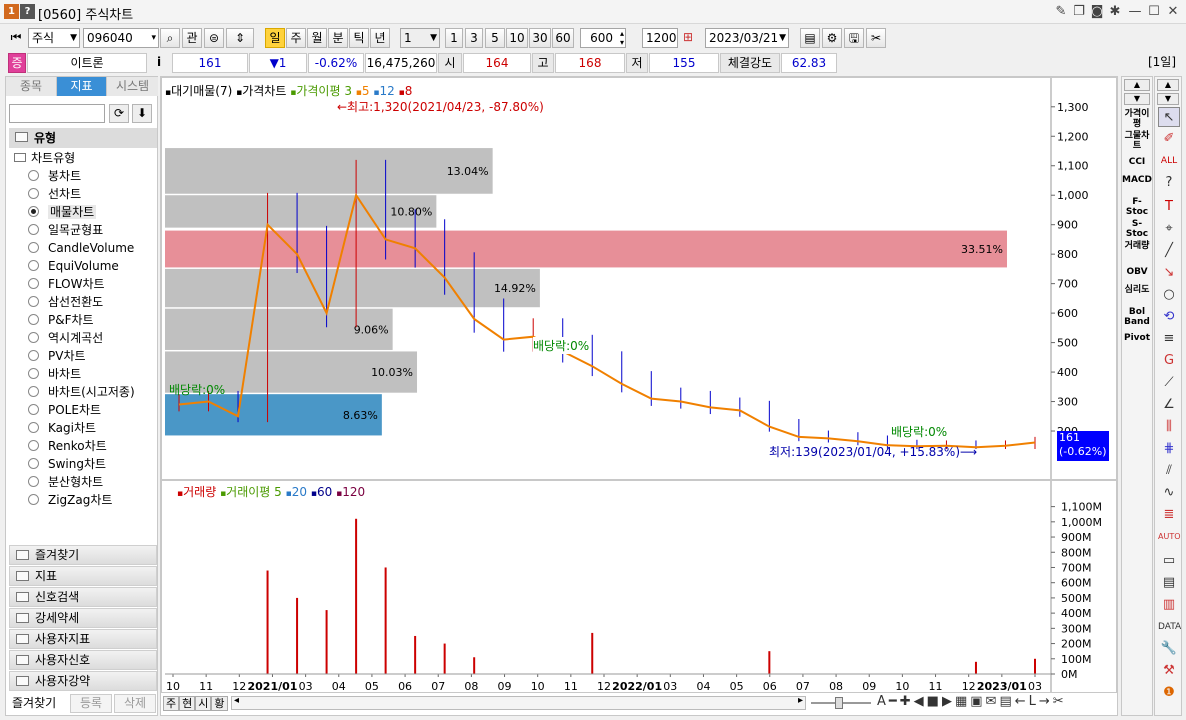 The width and height of the screenshot is (1186, 720). Describe the element at coordinates (81, 392) in the screenshot. I see `chart-type-bar-ohlc: 바차트(시고저종)` at that location.